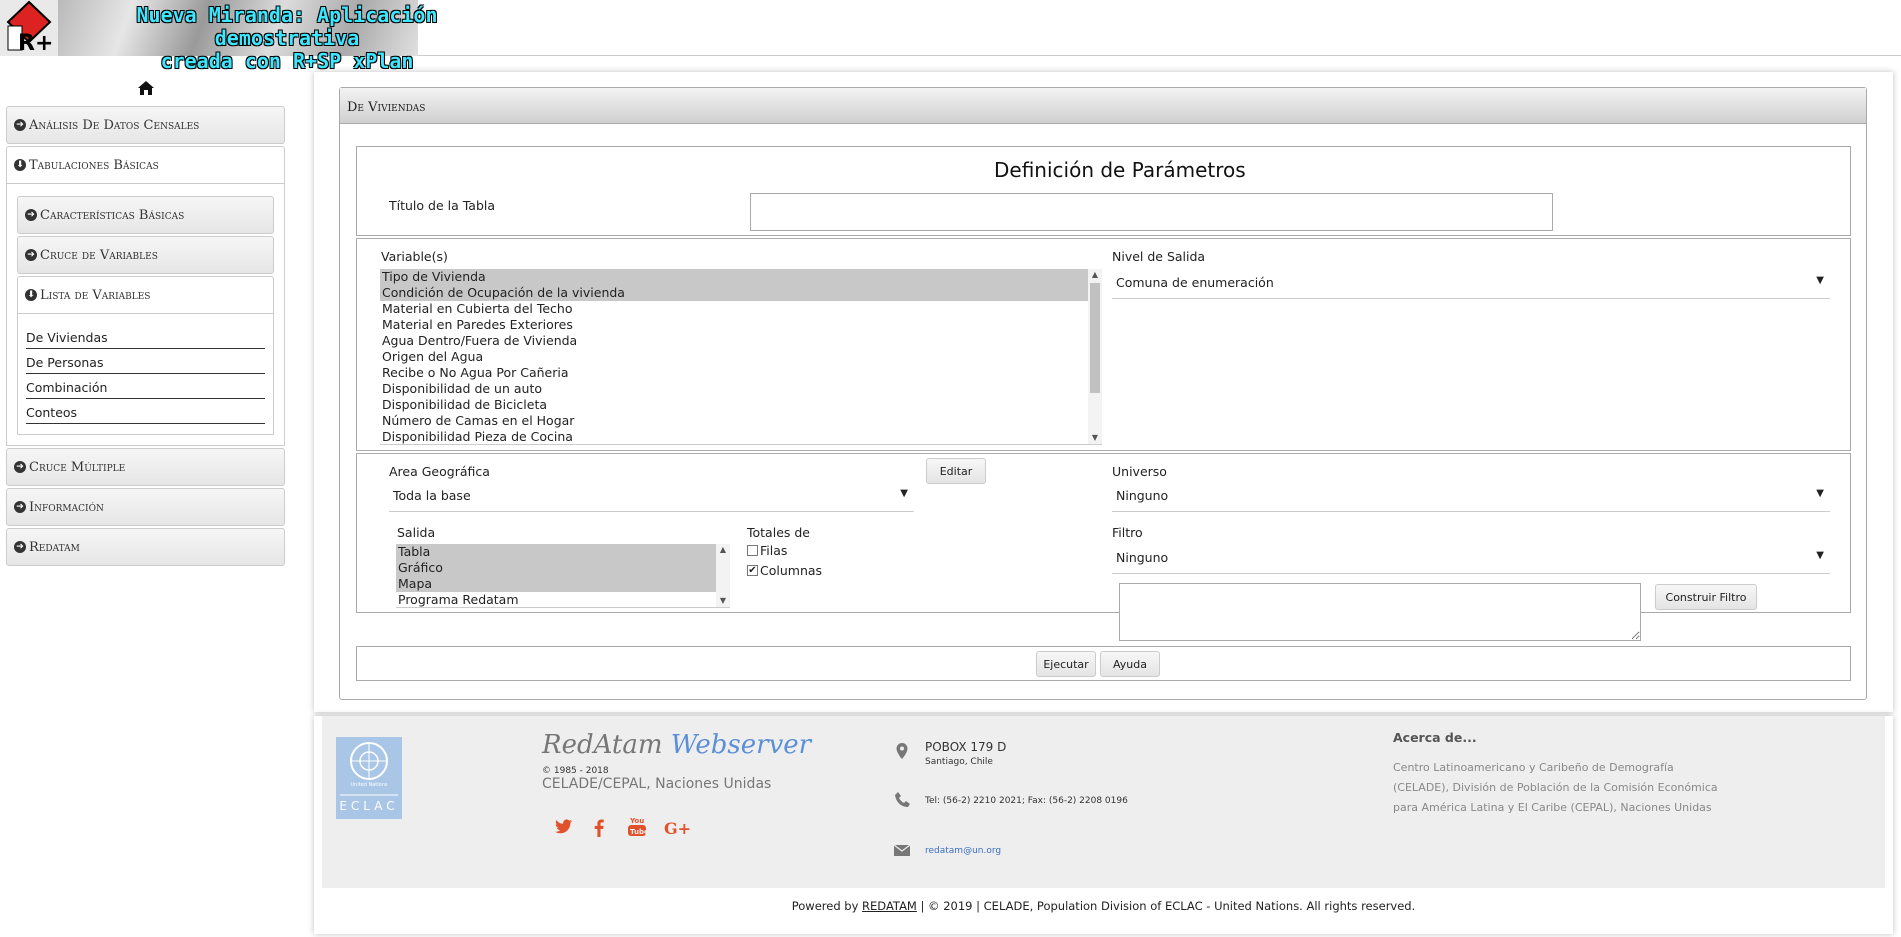  I want to click on link-combinacion: Combinación, so click(145, 387).